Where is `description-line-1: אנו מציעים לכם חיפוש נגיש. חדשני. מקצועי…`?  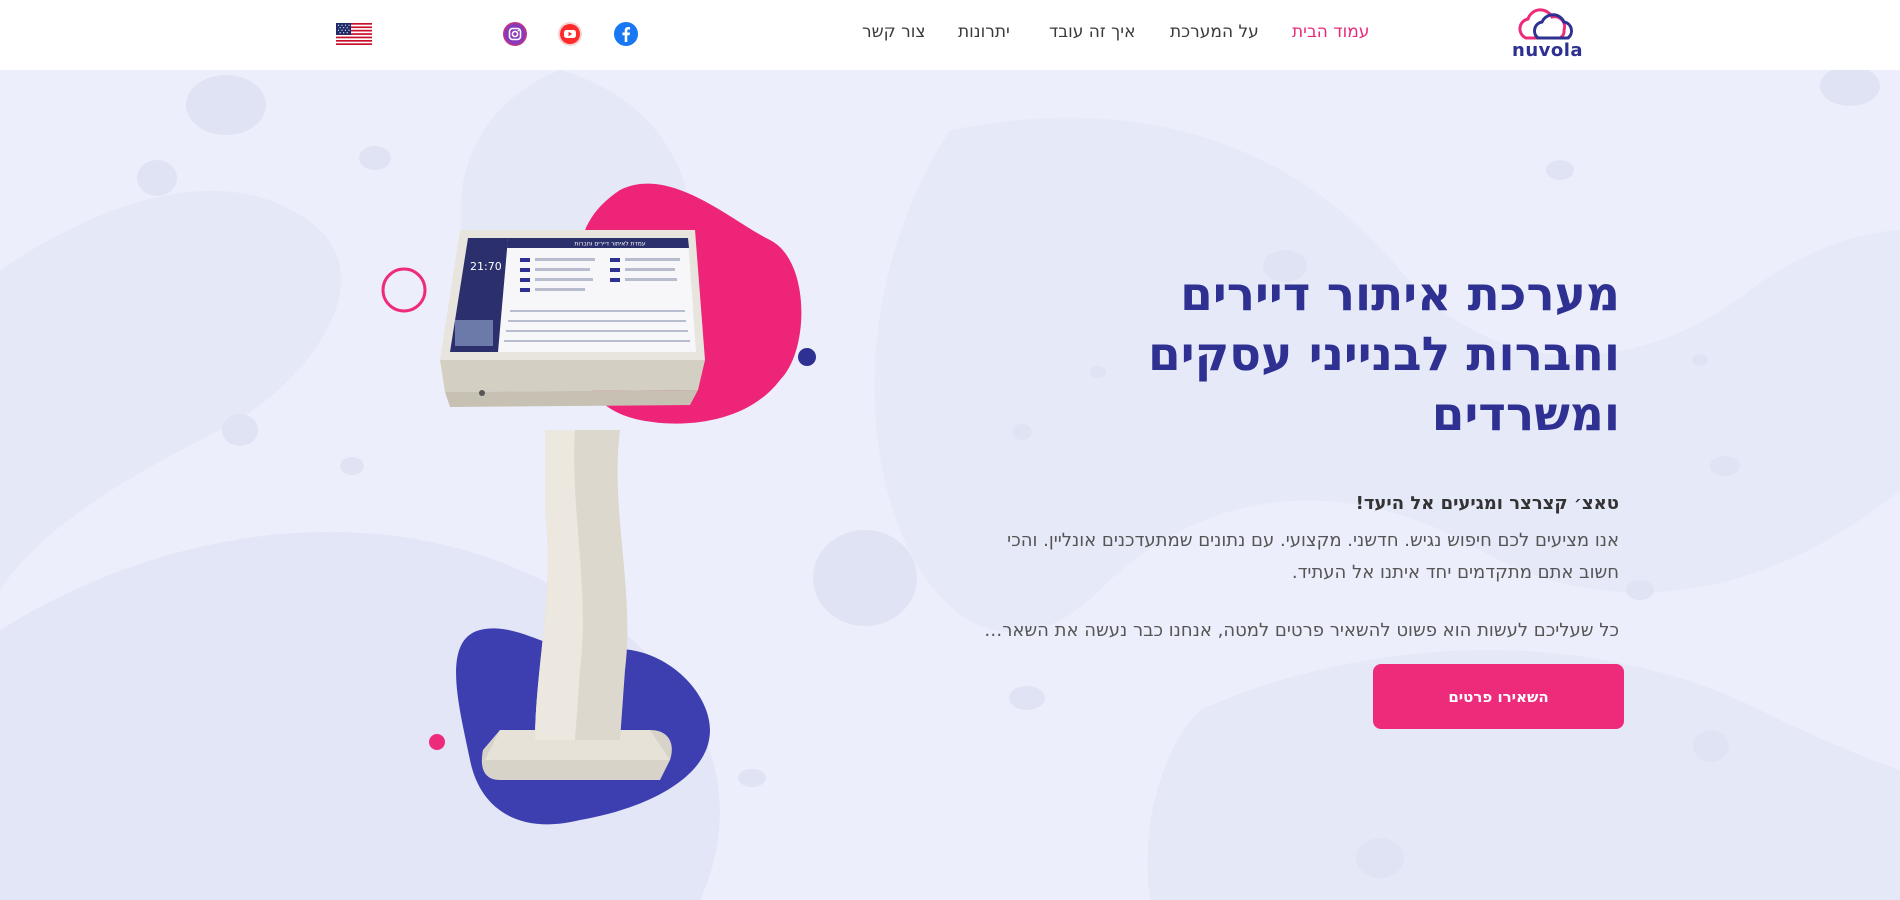 description-line-1: אנו מציעים לכם חיפוש נגיש. חדשני. מקצועי… is located at coordinates (1313, 540).